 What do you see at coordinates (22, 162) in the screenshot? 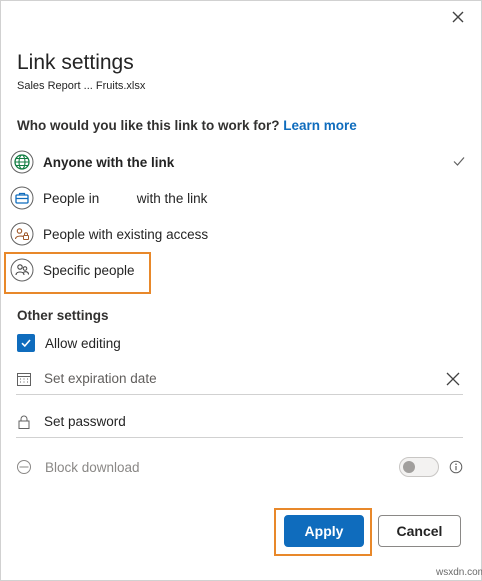
I see `globe-icon` at bounding box center [22, 162].